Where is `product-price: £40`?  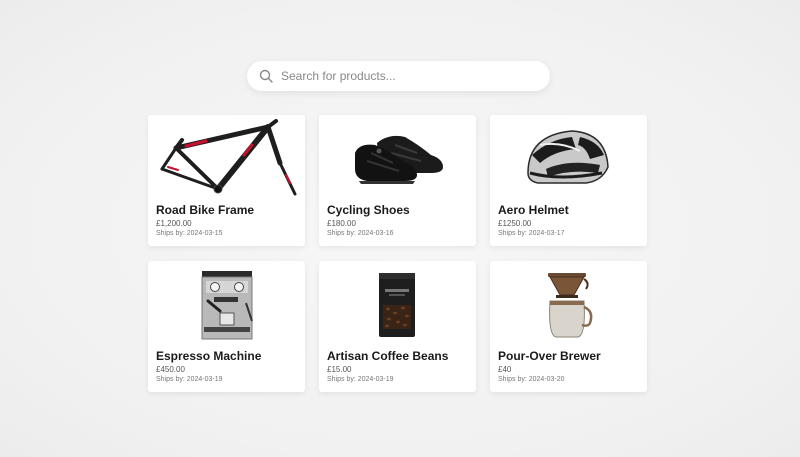 product-price: £40 is located at coordinates (505, 369).